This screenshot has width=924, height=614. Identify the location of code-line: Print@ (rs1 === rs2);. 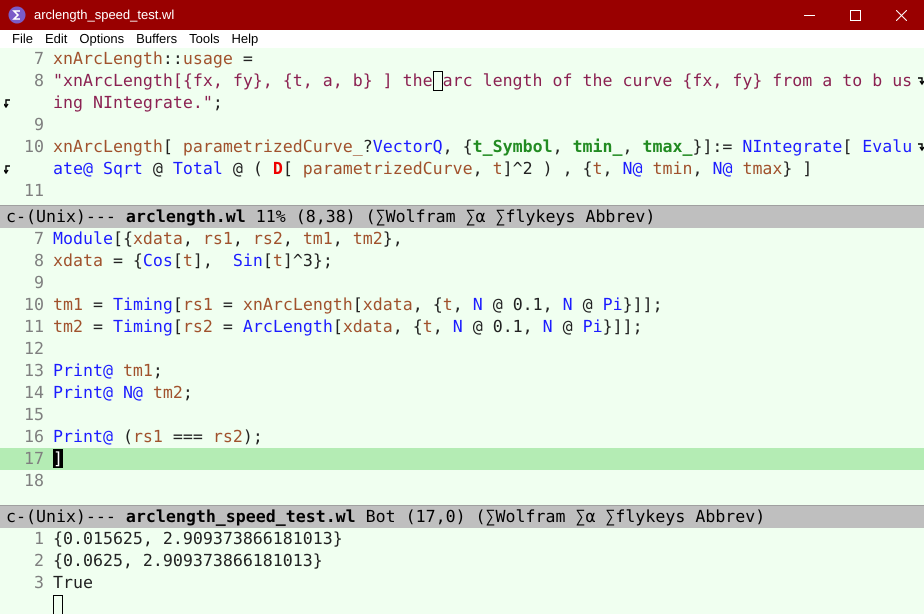
(158, 436).